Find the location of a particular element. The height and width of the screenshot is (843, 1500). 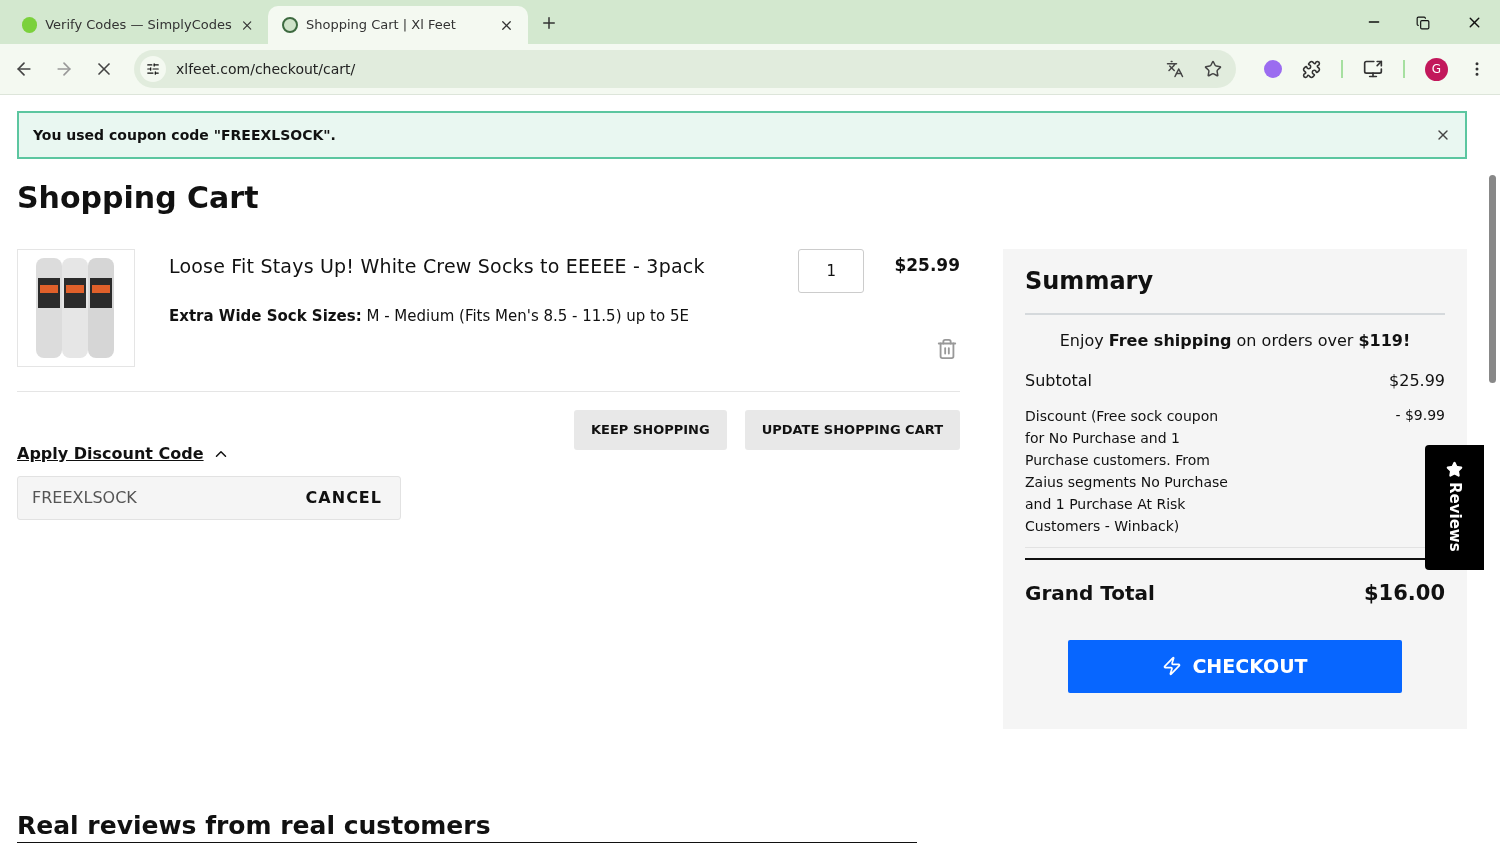

checkout-button: CHECKOUT is located at coordinates (1235, 666).